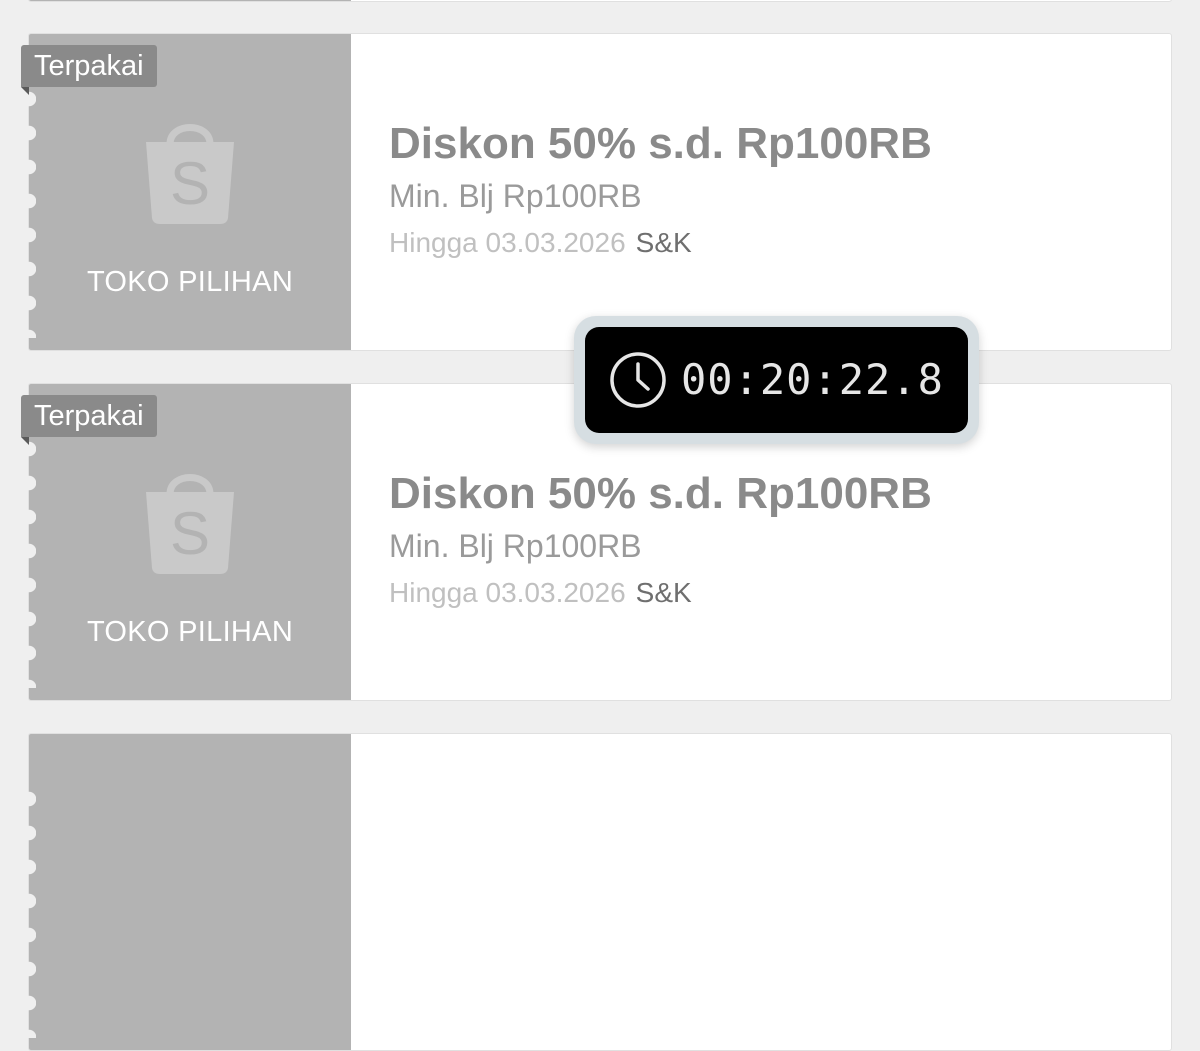  I want to click on stopwatch-panel: 00:20:22.8, so click(776, 380).